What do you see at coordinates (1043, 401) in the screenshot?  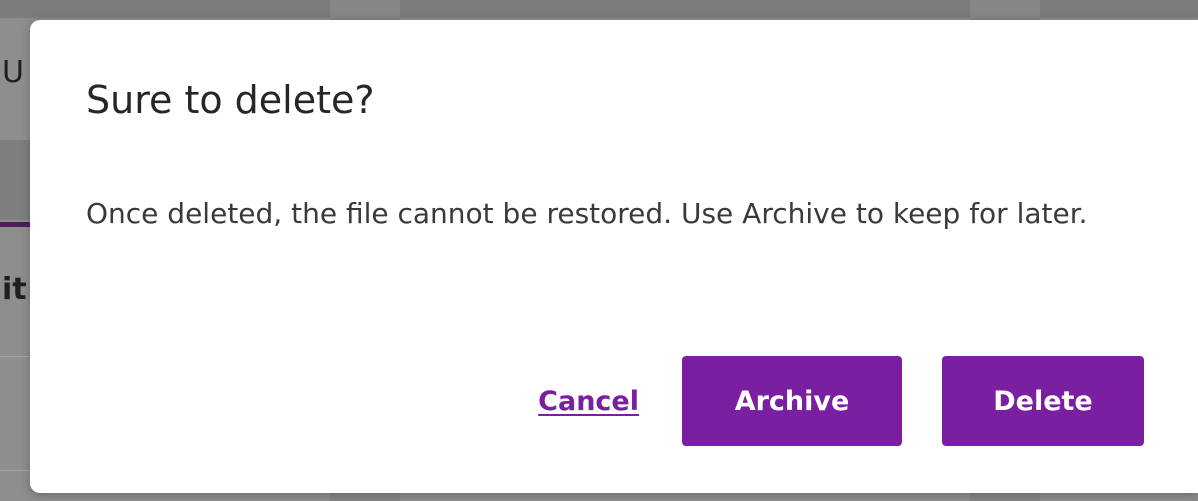 I see `delete-button: Delete` at bounding box center [1043, 401].